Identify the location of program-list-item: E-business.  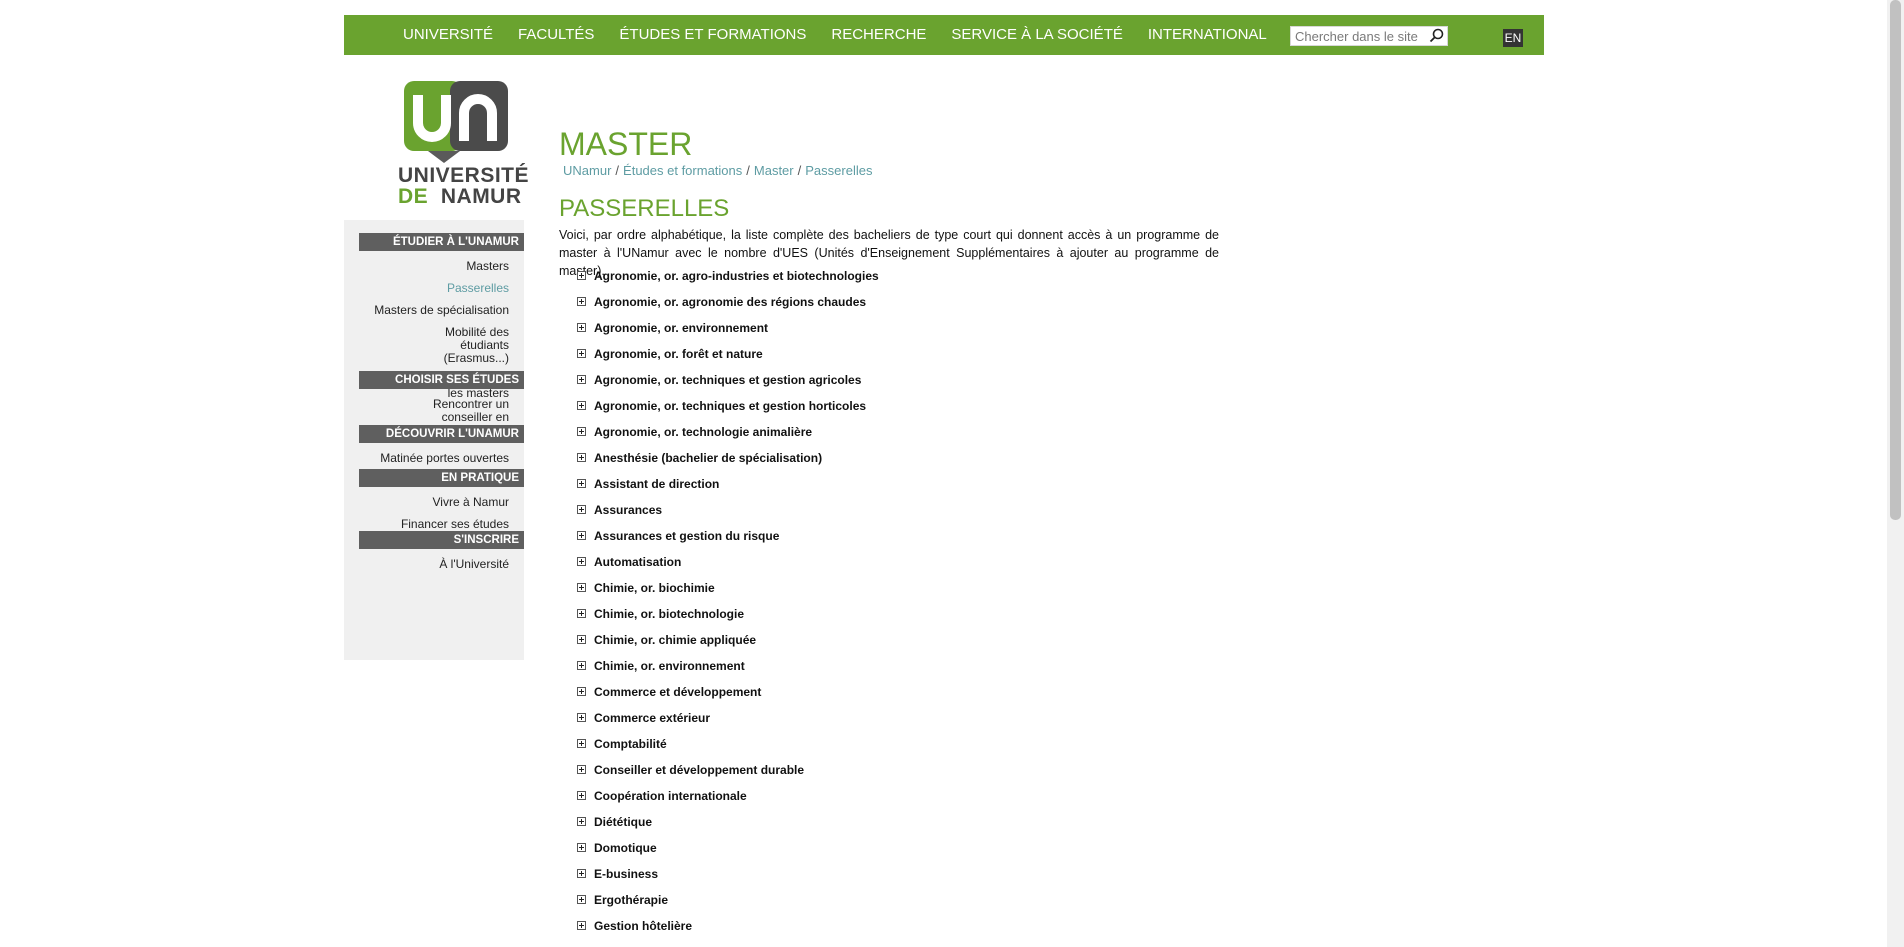
(877, 880).